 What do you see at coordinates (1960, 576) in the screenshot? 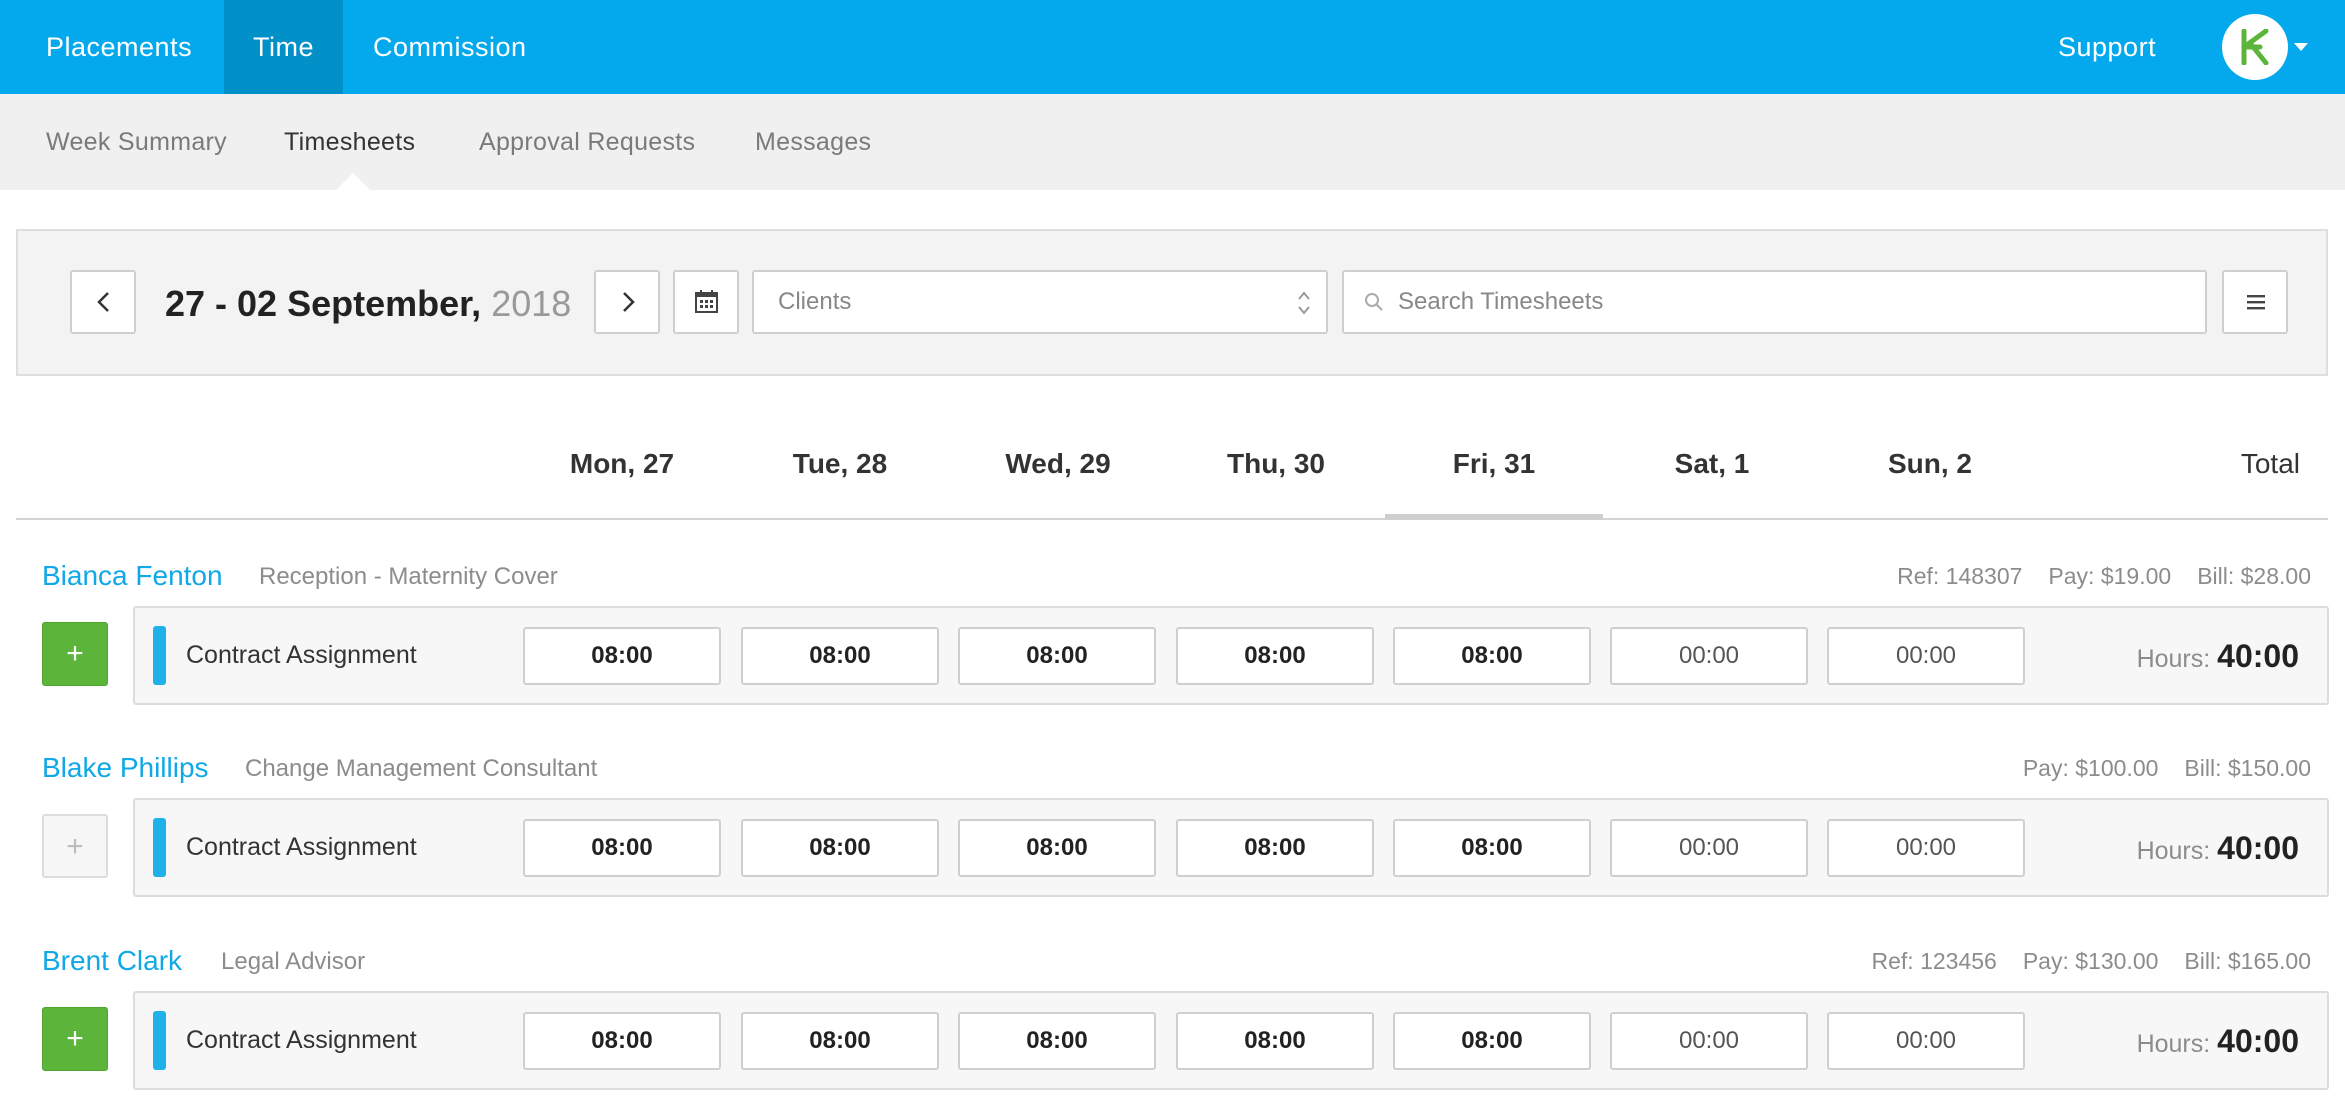
I see `person-ref: Ref: 148307` at bounding box center [1960, 576].